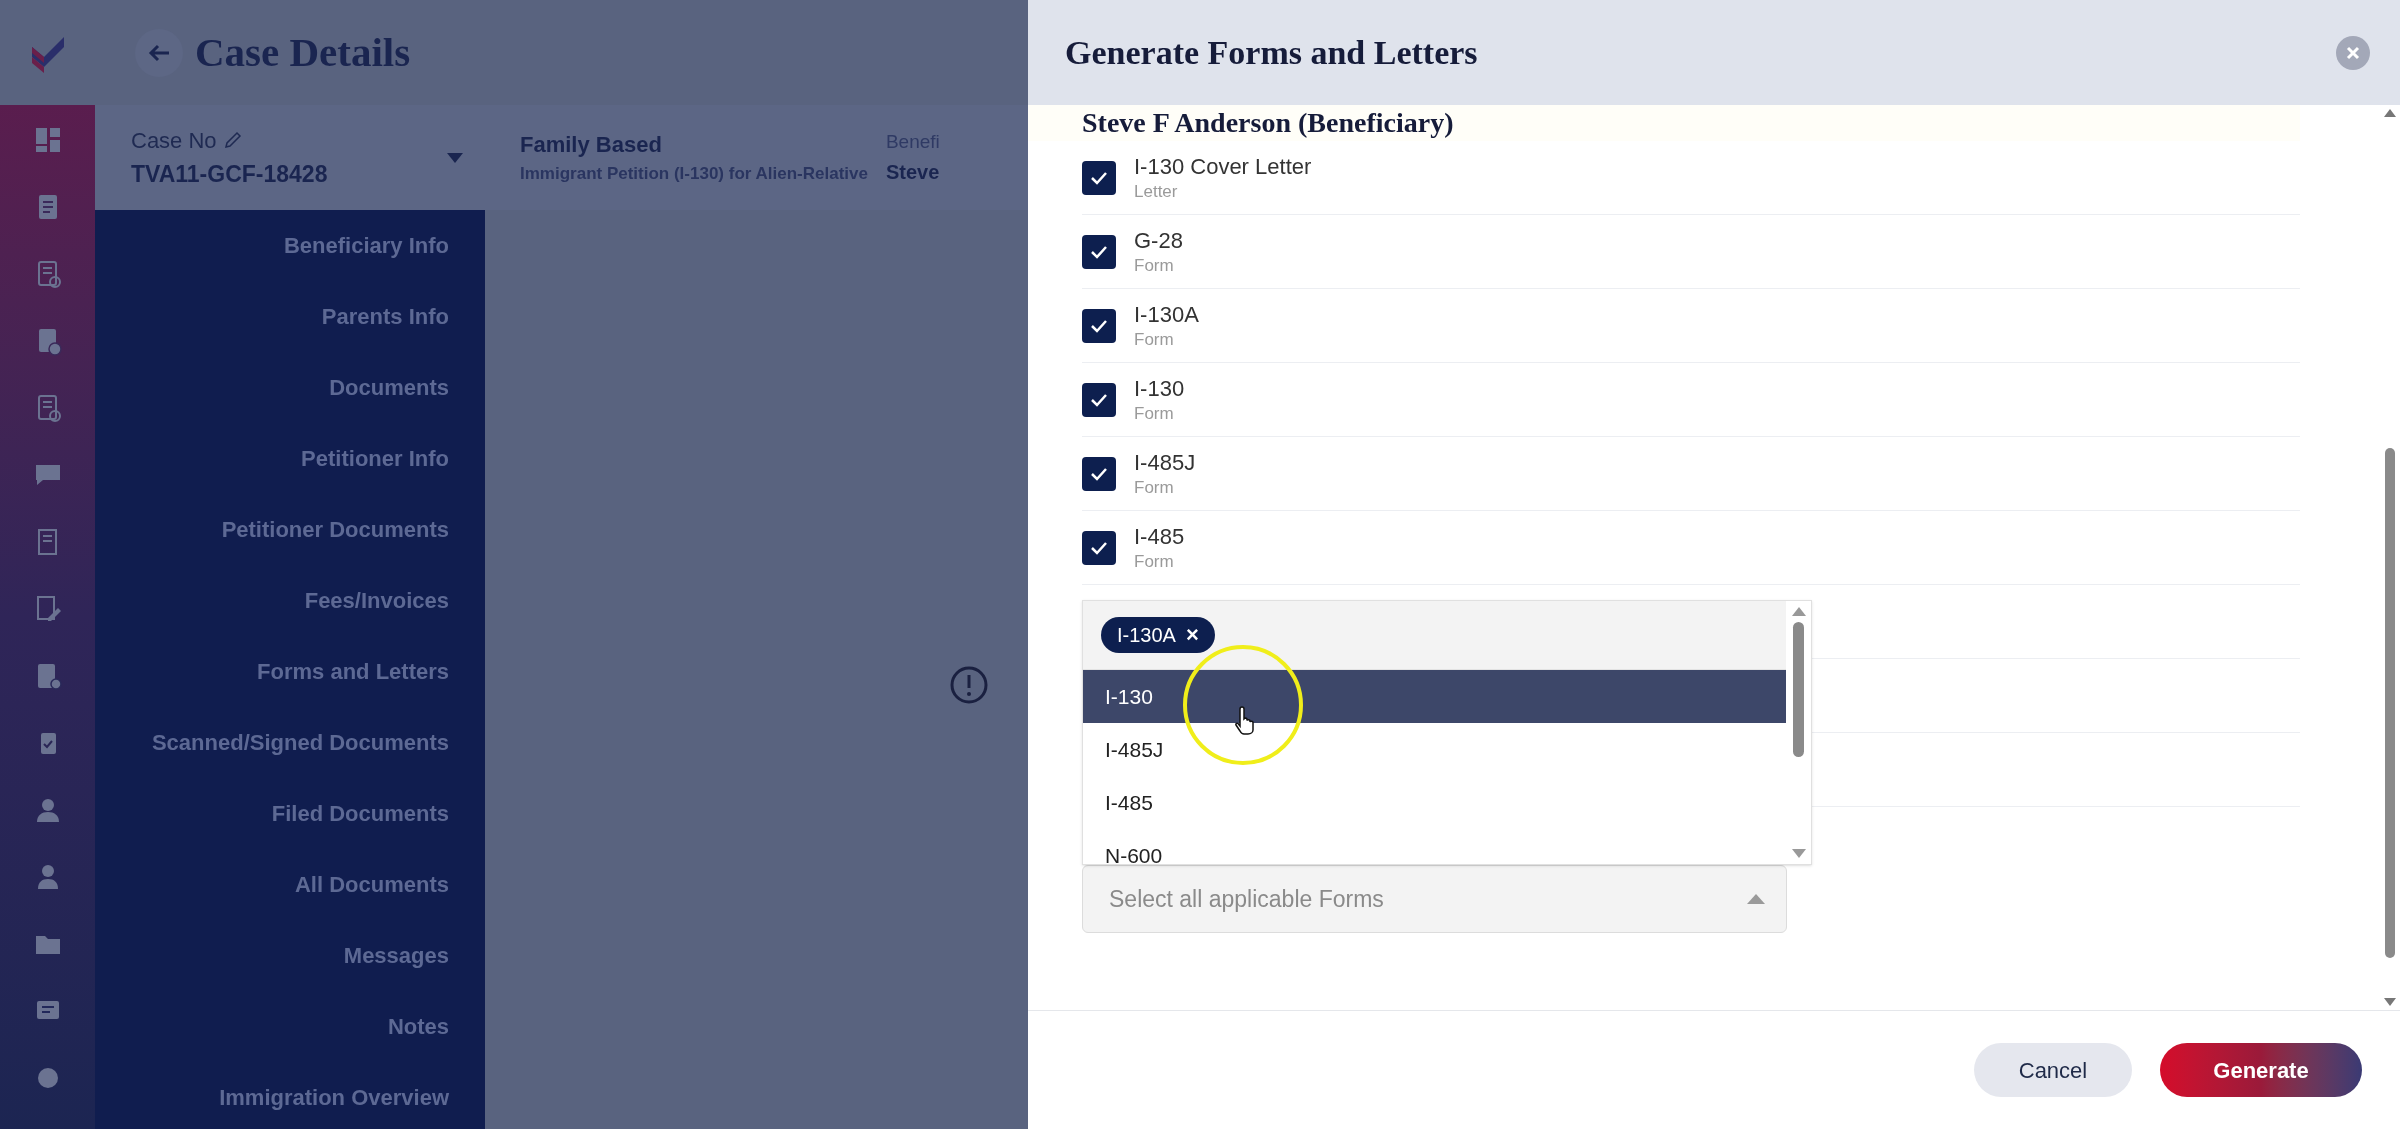  I want to click on generate-button: Generate, so click(2261, 1070).